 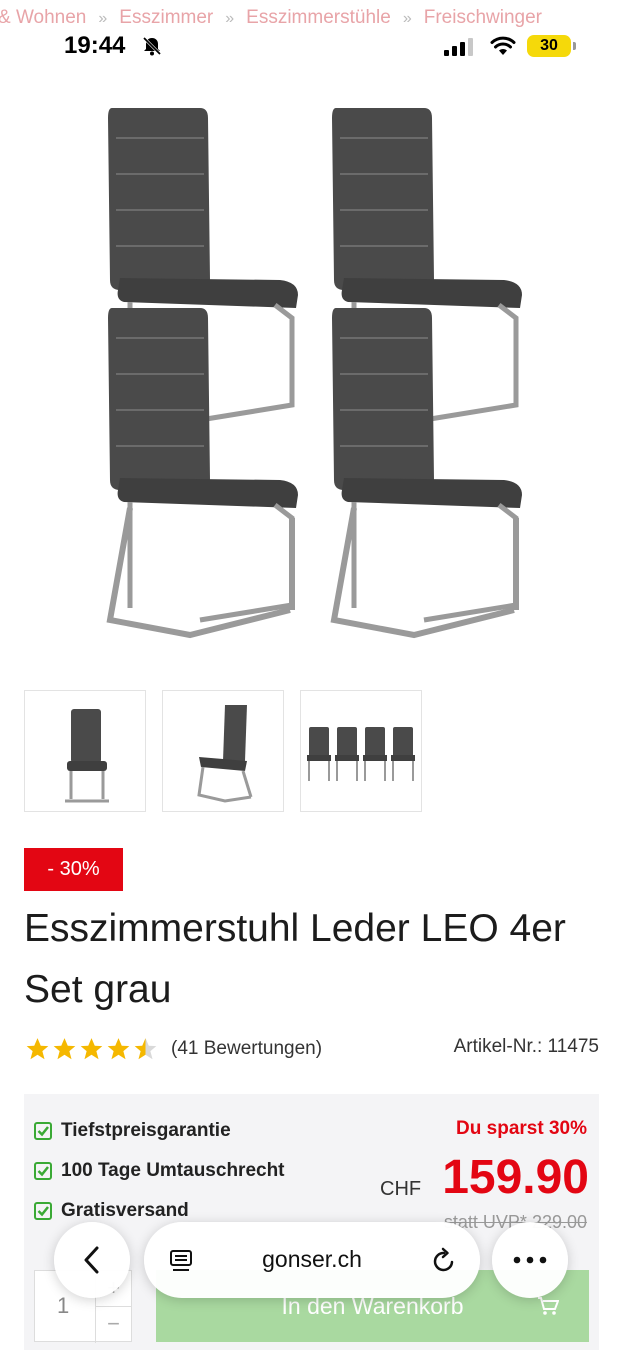 I want to click on rating: (41 Bewertungen), so click(x=173, y=1049).